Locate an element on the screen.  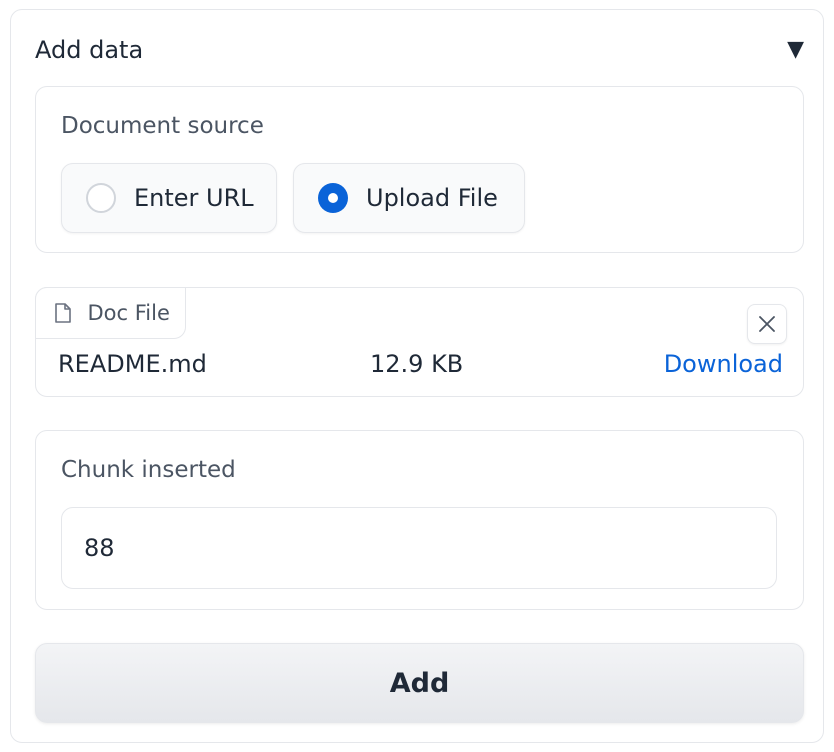
document-source-label: Document source is located at coordinates (162, 126).